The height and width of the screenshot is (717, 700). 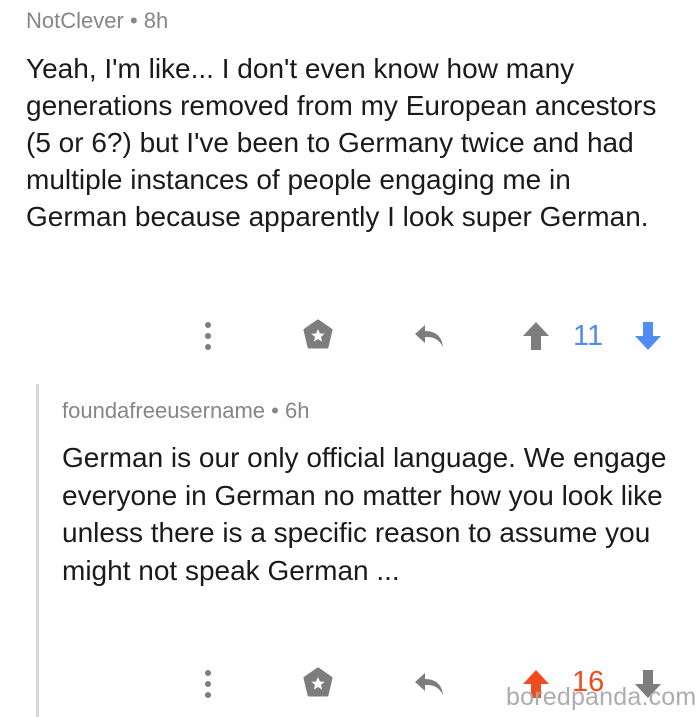 I want to click on reply-meta: foundafreeusername • 6h, so click(x=185, y=411).